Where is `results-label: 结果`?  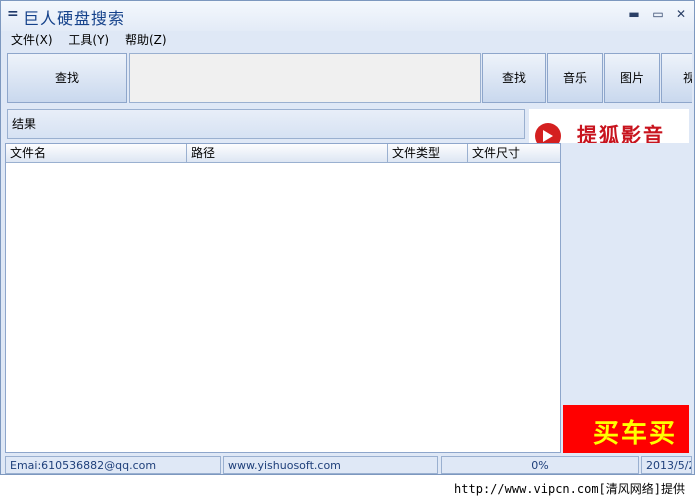 results-label: 结果 is located at coordinates (266, 124).